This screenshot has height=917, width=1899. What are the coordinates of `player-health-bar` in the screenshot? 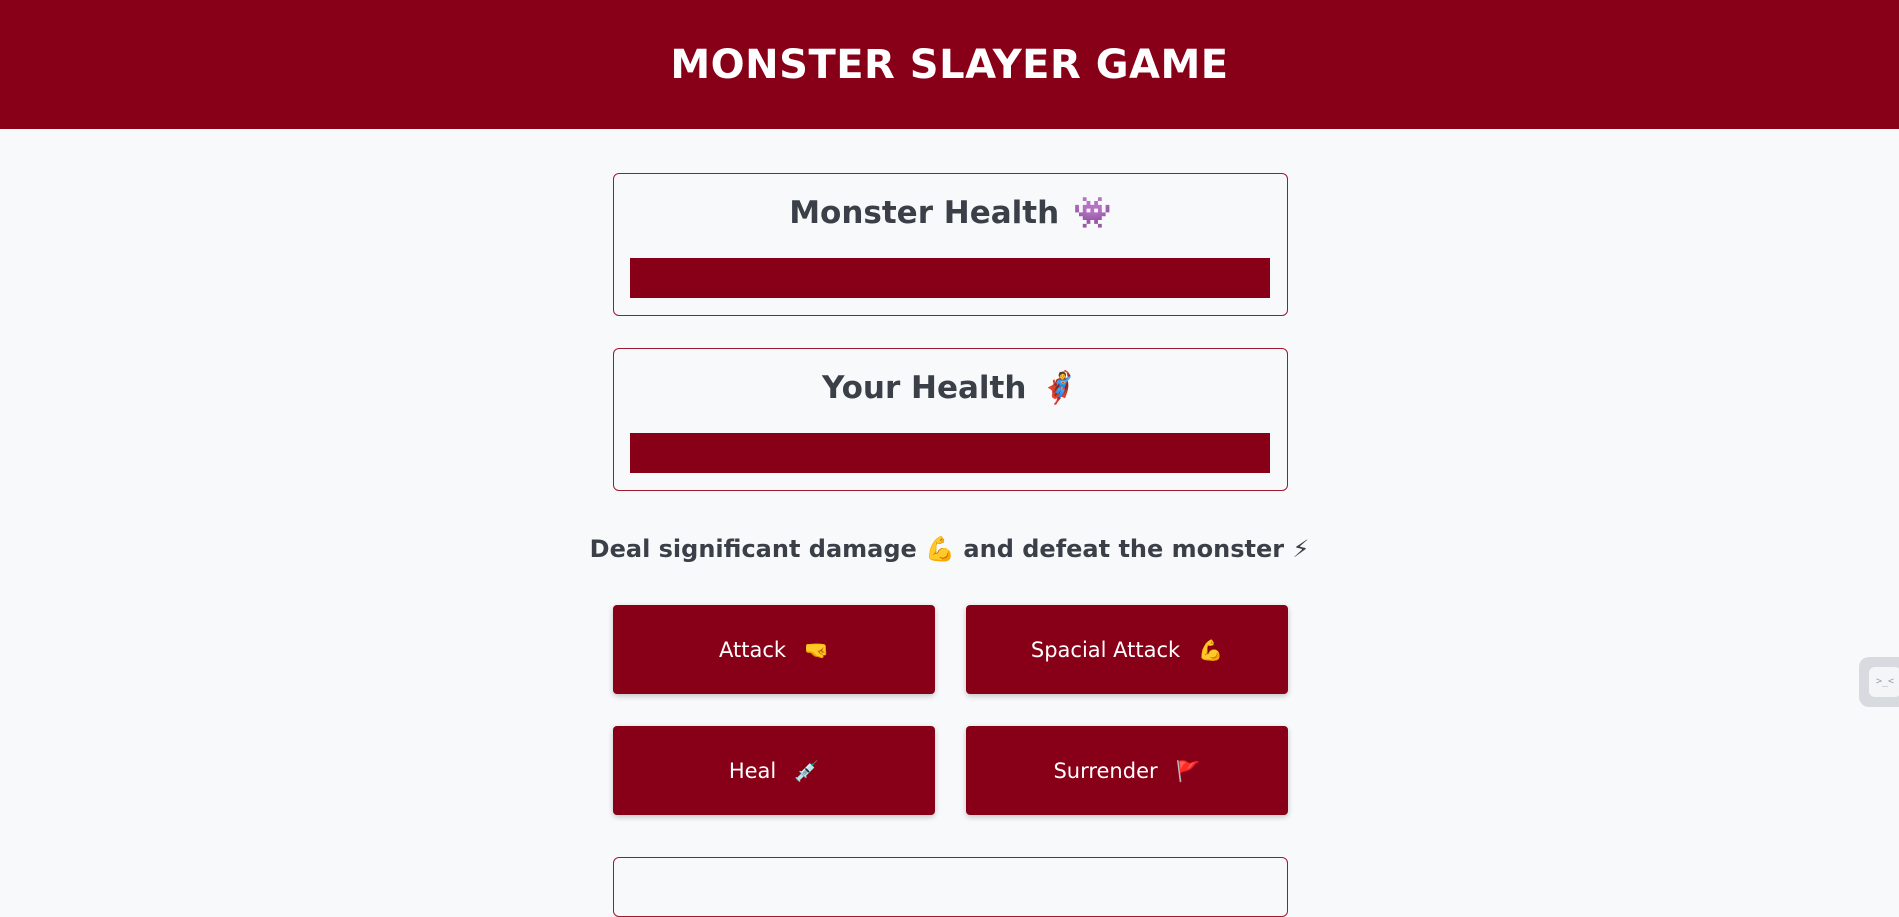 It's located at (950, 453).